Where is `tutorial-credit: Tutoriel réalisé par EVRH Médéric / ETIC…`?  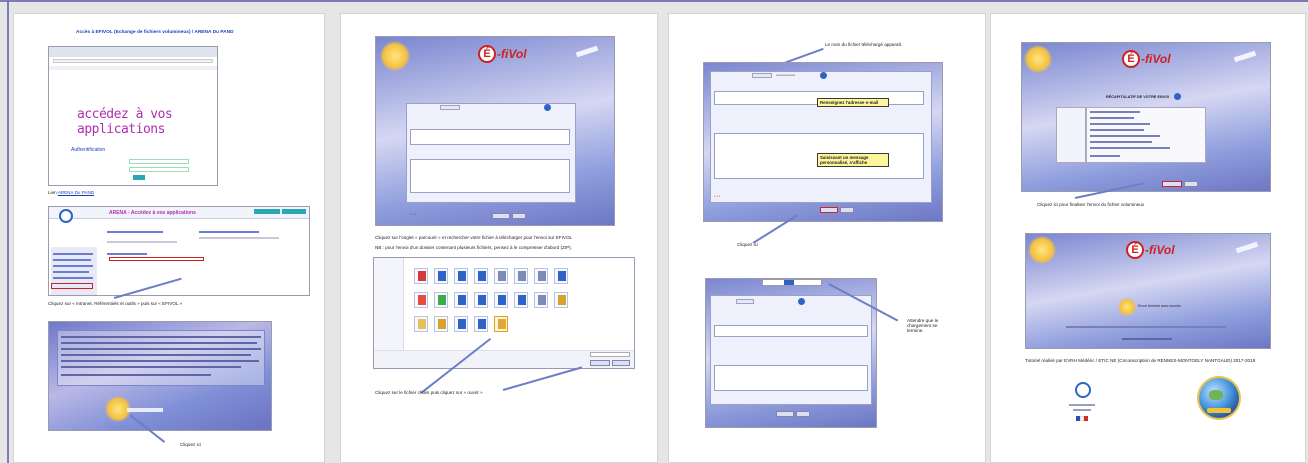 tutorial-credit: Tutoriel réalisé par EVRH Médéric / ETIC… is located at coordinates (1140, 360).